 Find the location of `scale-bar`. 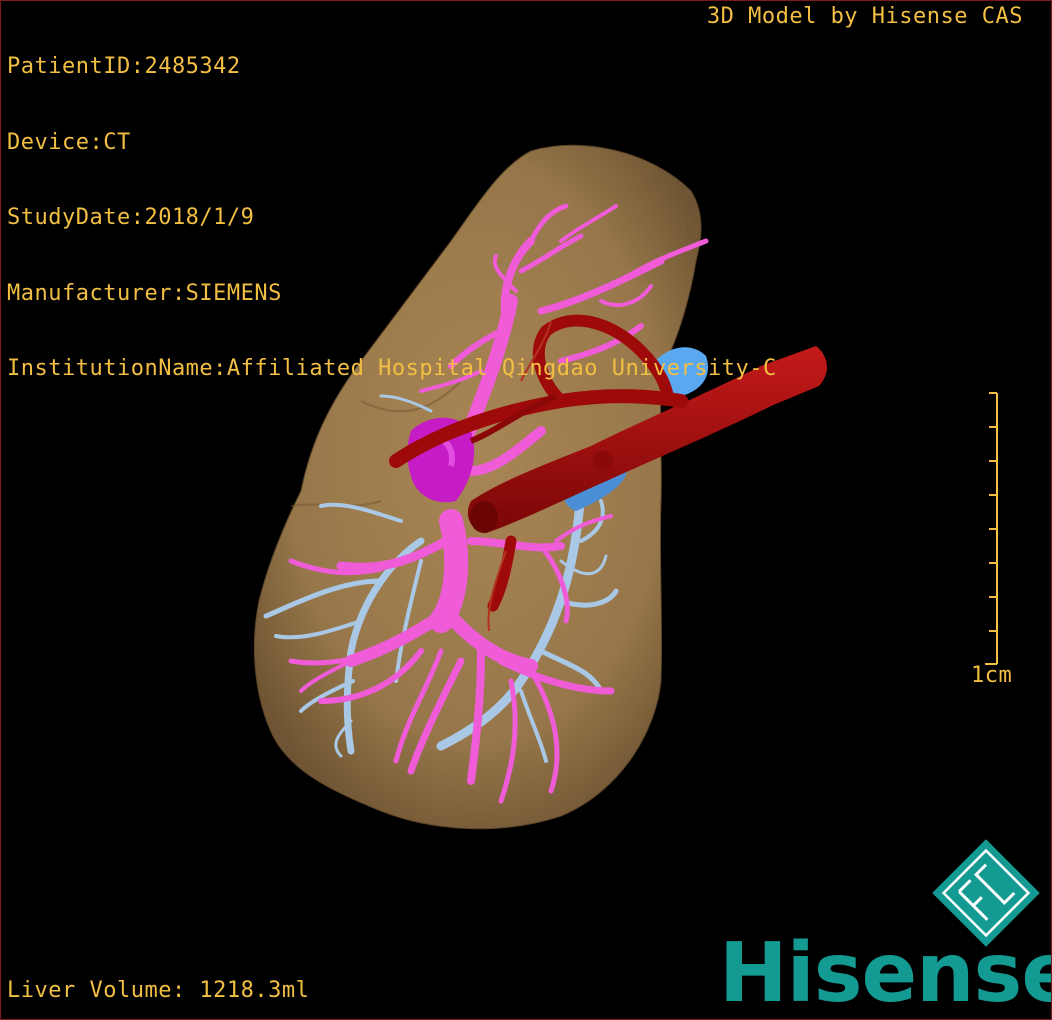

scale-bar is located at coordinates (991, 528).